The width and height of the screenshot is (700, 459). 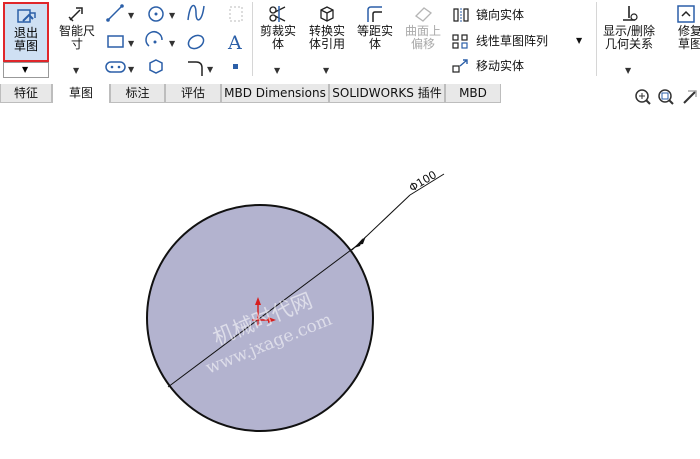 What do you see at coordinates (26, 93) in the screenshot?
I see `tab-features: 特征` at bounding box center [26, 93].